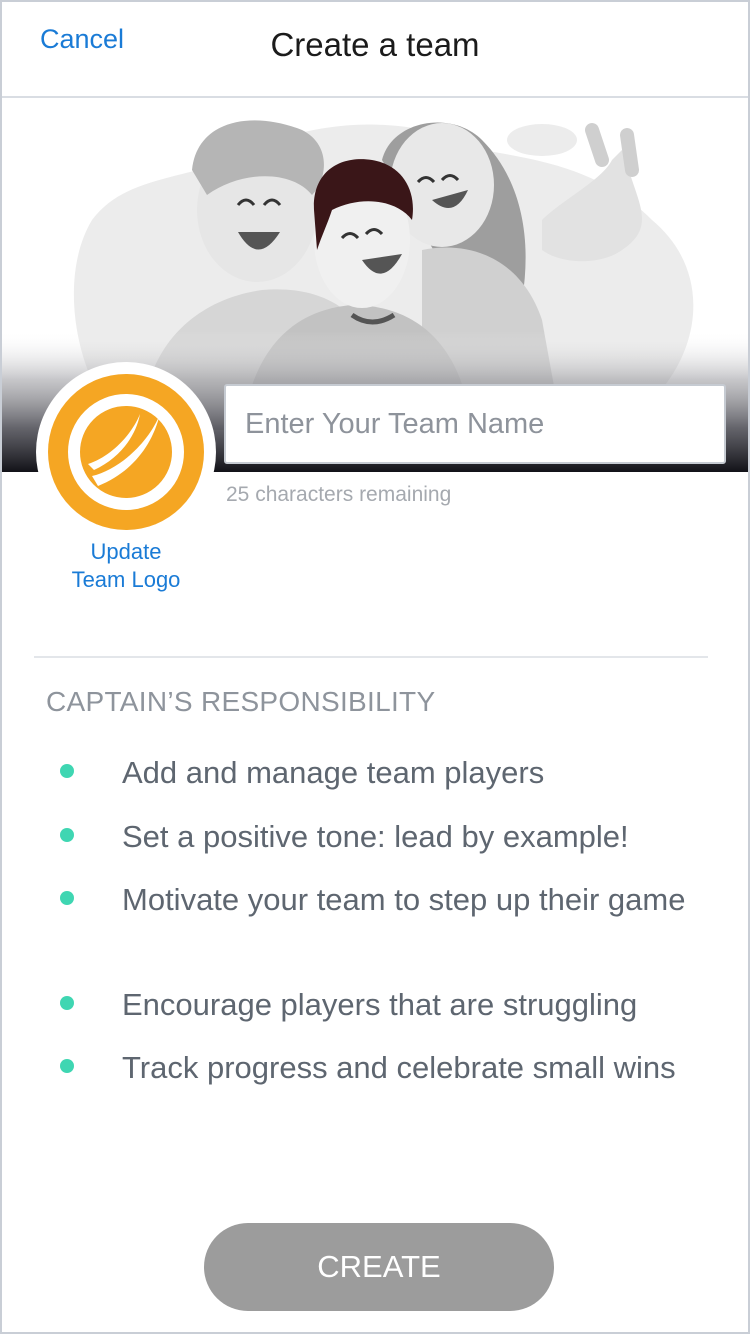 The width and height of the screenshot is (750, 1334). I want to click on section-divider, so click(371, 657).